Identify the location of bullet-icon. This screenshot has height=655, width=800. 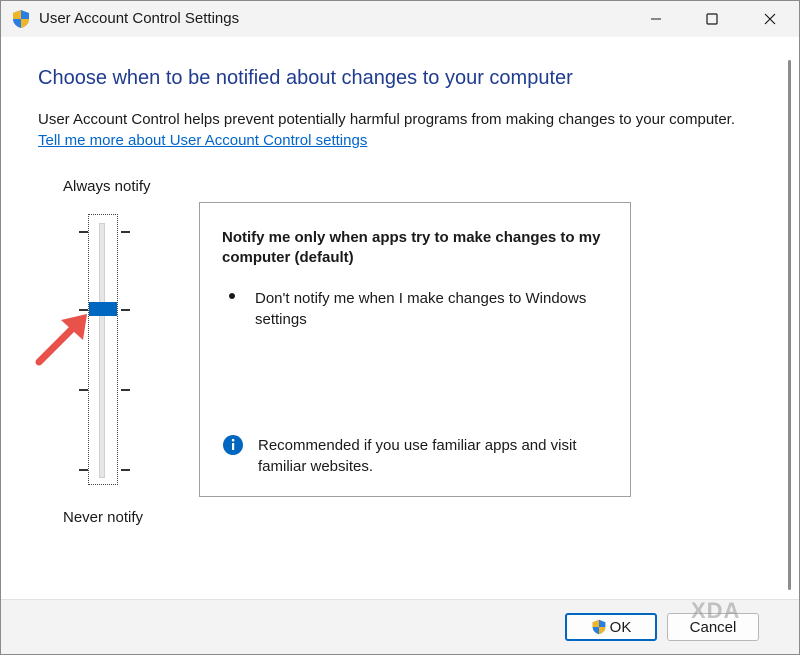
(232, 296).